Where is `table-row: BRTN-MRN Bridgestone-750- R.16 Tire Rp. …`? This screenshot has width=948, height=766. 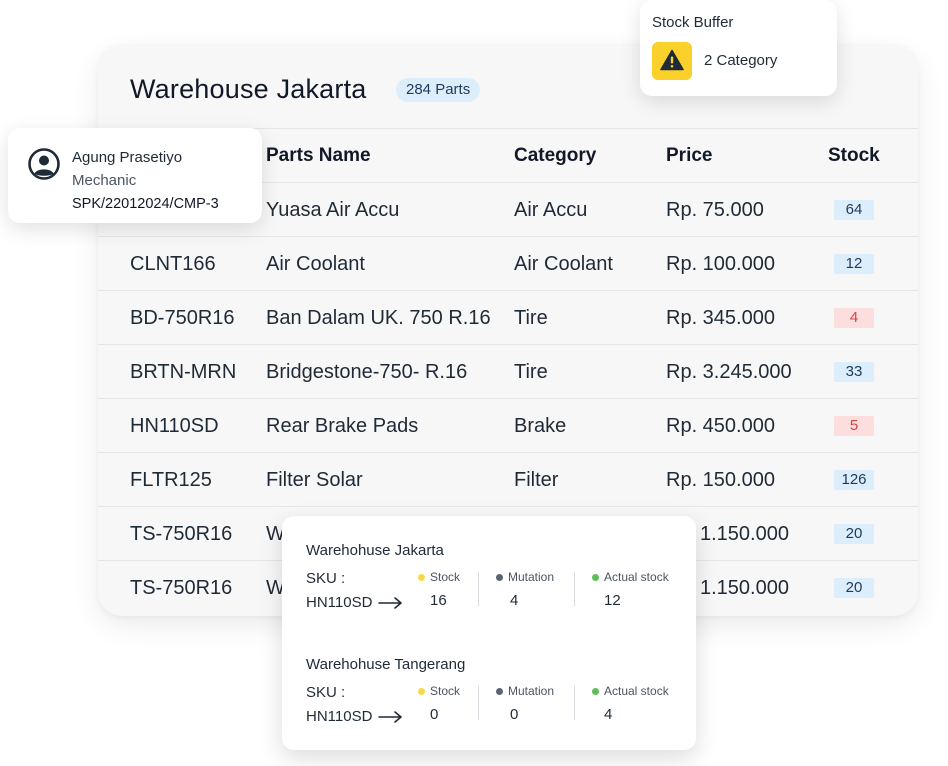
table-row: BRTN-MRN Bridgestone-750- R.16 Tire Rp. … is located at coordinates (508, 371).